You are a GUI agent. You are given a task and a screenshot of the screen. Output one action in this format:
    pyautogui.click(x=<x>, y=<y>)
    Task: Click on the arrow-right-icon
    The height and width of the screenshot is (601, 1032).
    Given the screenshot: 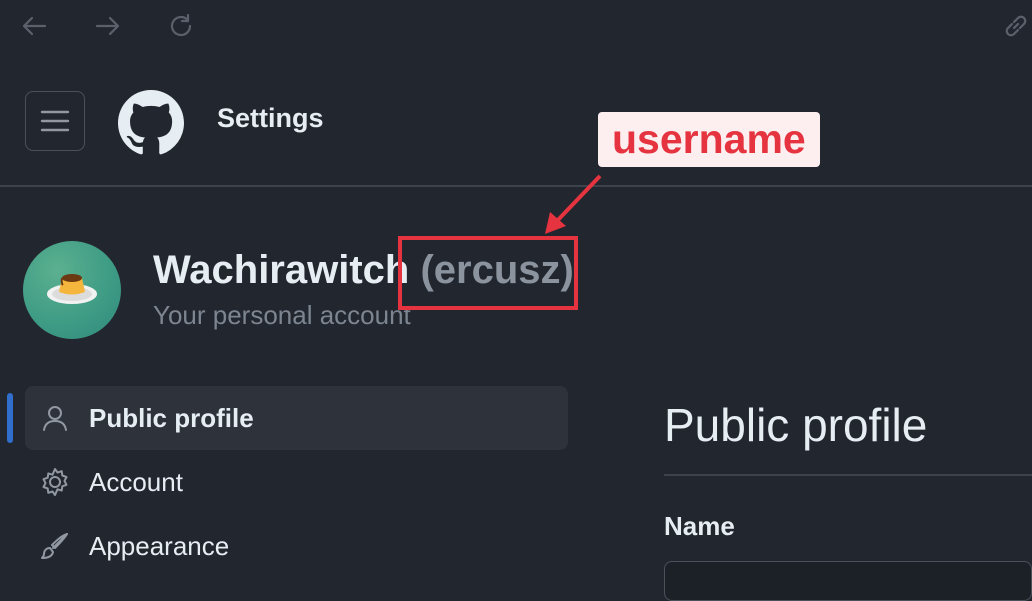 What is the action you would take?
    pyautogui.click(x=107, y=26)
    